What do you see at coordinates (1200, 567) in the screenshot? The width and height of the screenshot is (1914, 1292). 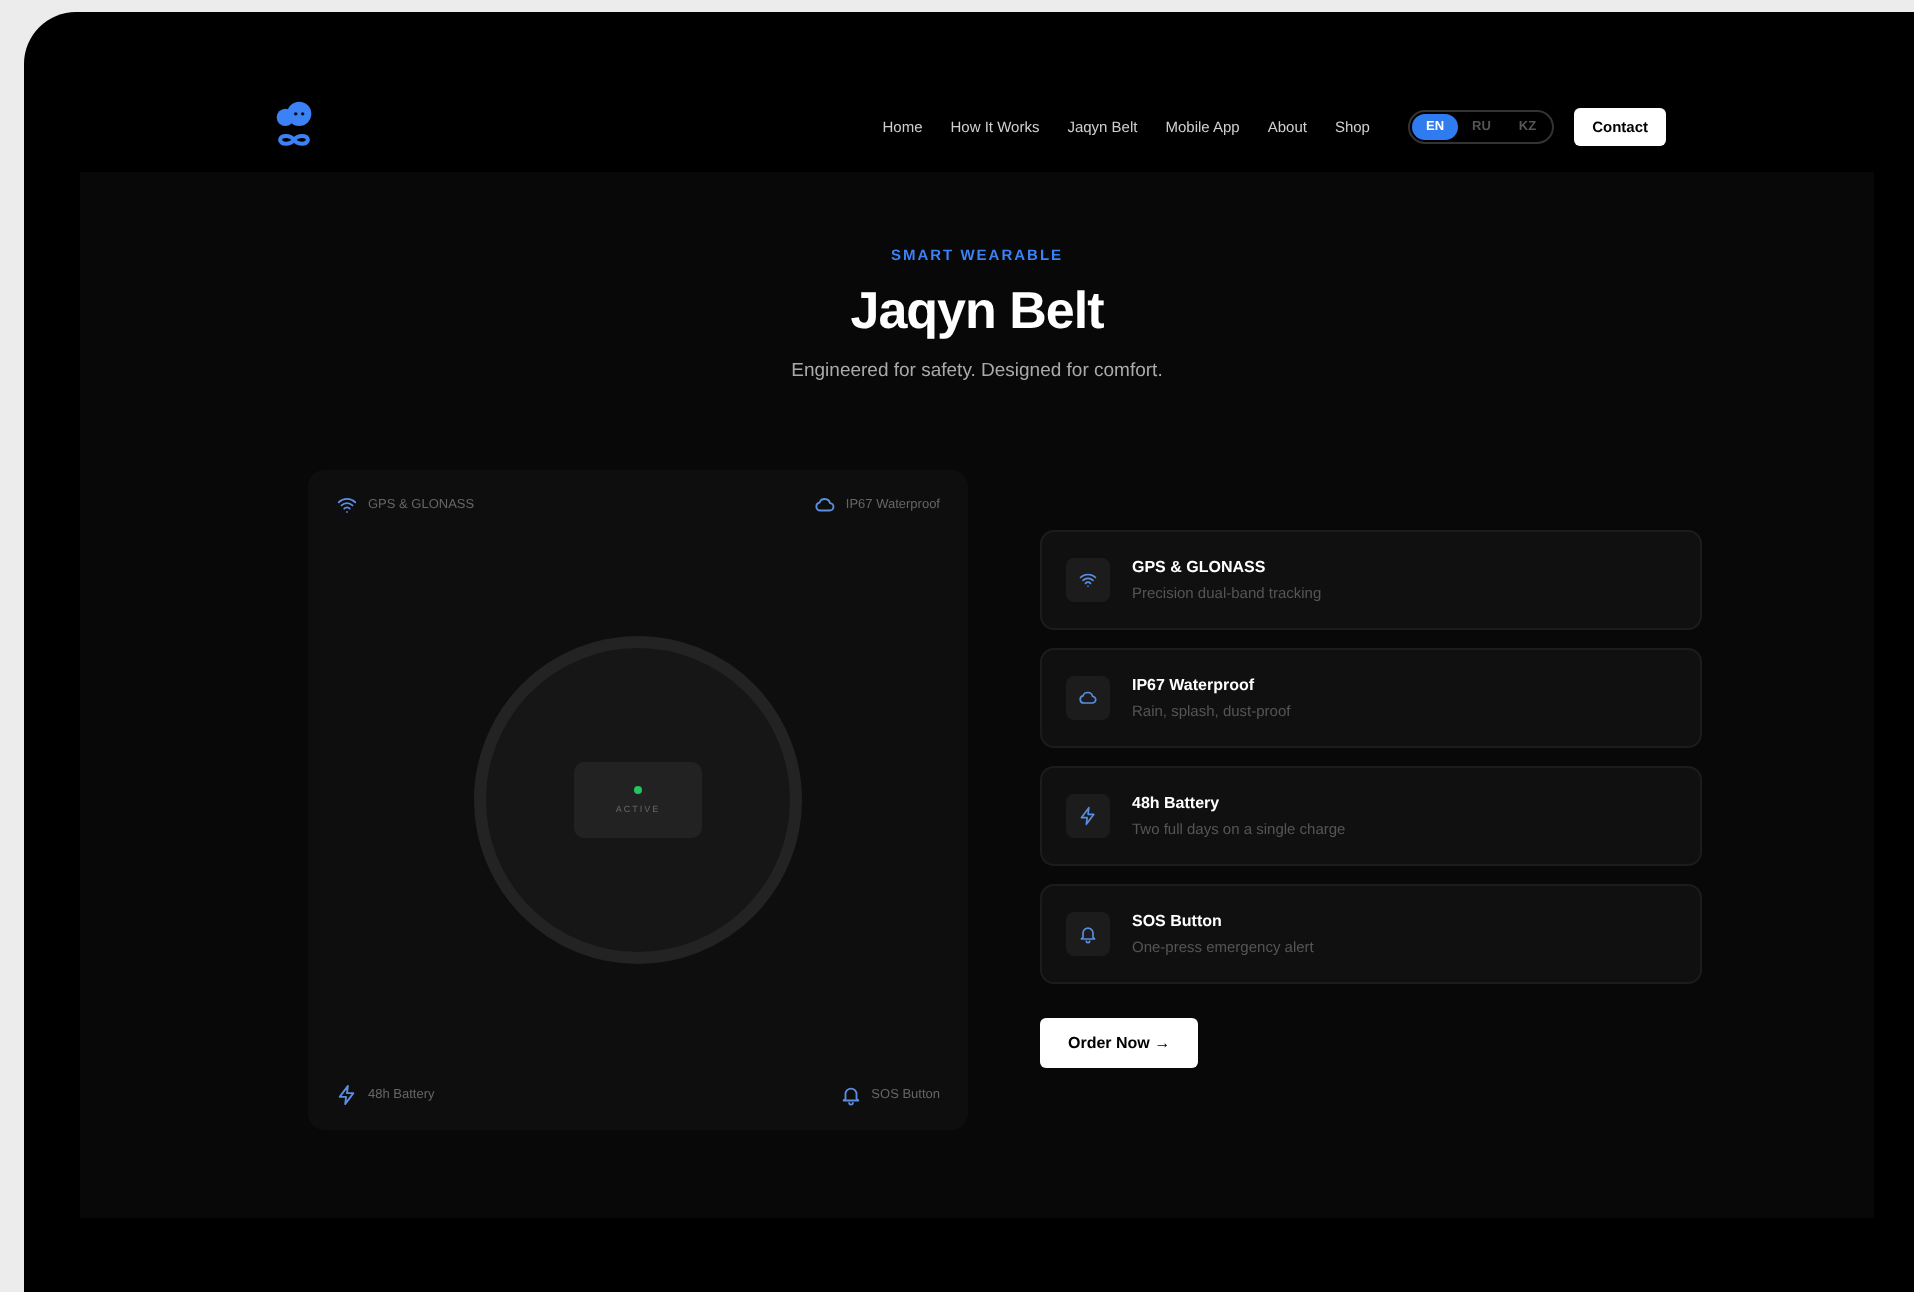 I see `feature-title: GPS & GLONASS` at bounding box center [1200, 567].